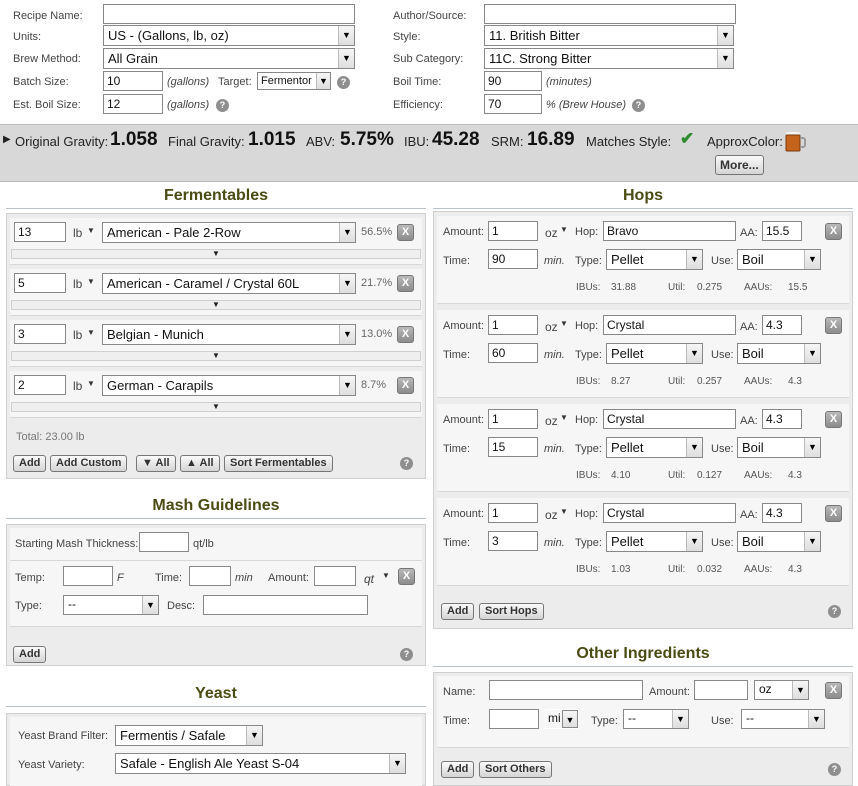 The image size is (858, 786). What do you see at coordinates (833, 690) in the screenshot?
I see `remove-other-ingredient-button: X` at bounding box center [833, 690].